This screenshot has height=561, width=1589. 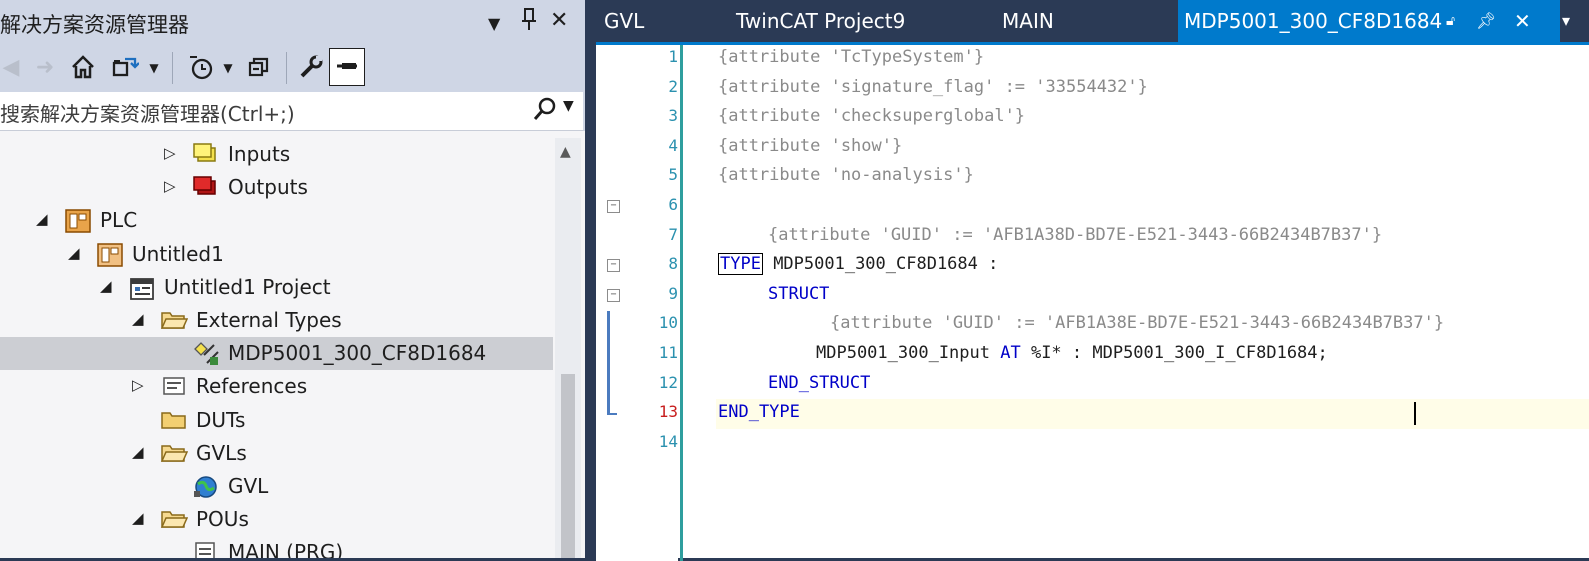 I want to click on line-number: 10, so click(x=668, y=323).